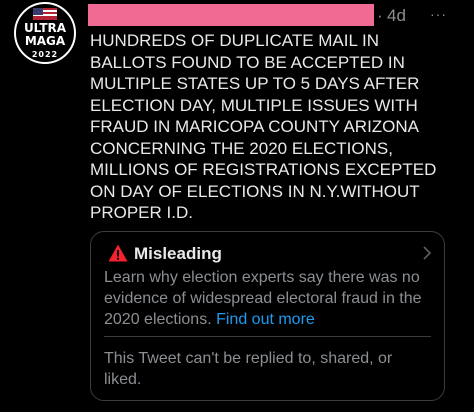 This screenshot has height=412, width=474. Describe the element at coordinates (427, 253) in the screenshot. I see `chevron-right-icon` at that location.